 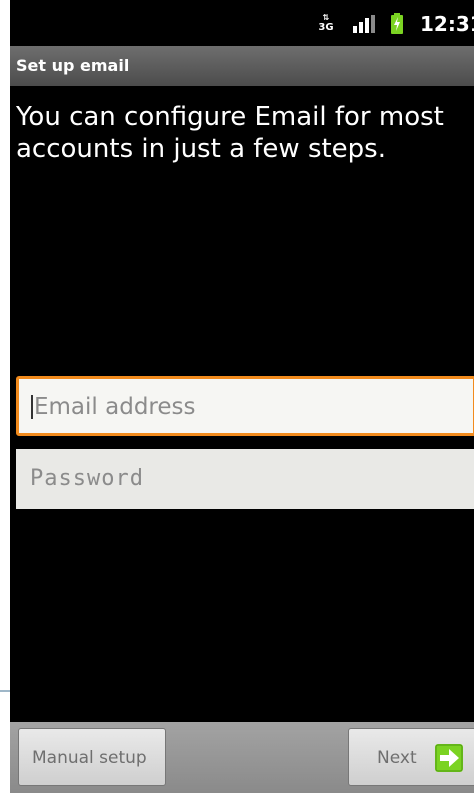 I want to click on edge-marker, so click(x=5, y=691).